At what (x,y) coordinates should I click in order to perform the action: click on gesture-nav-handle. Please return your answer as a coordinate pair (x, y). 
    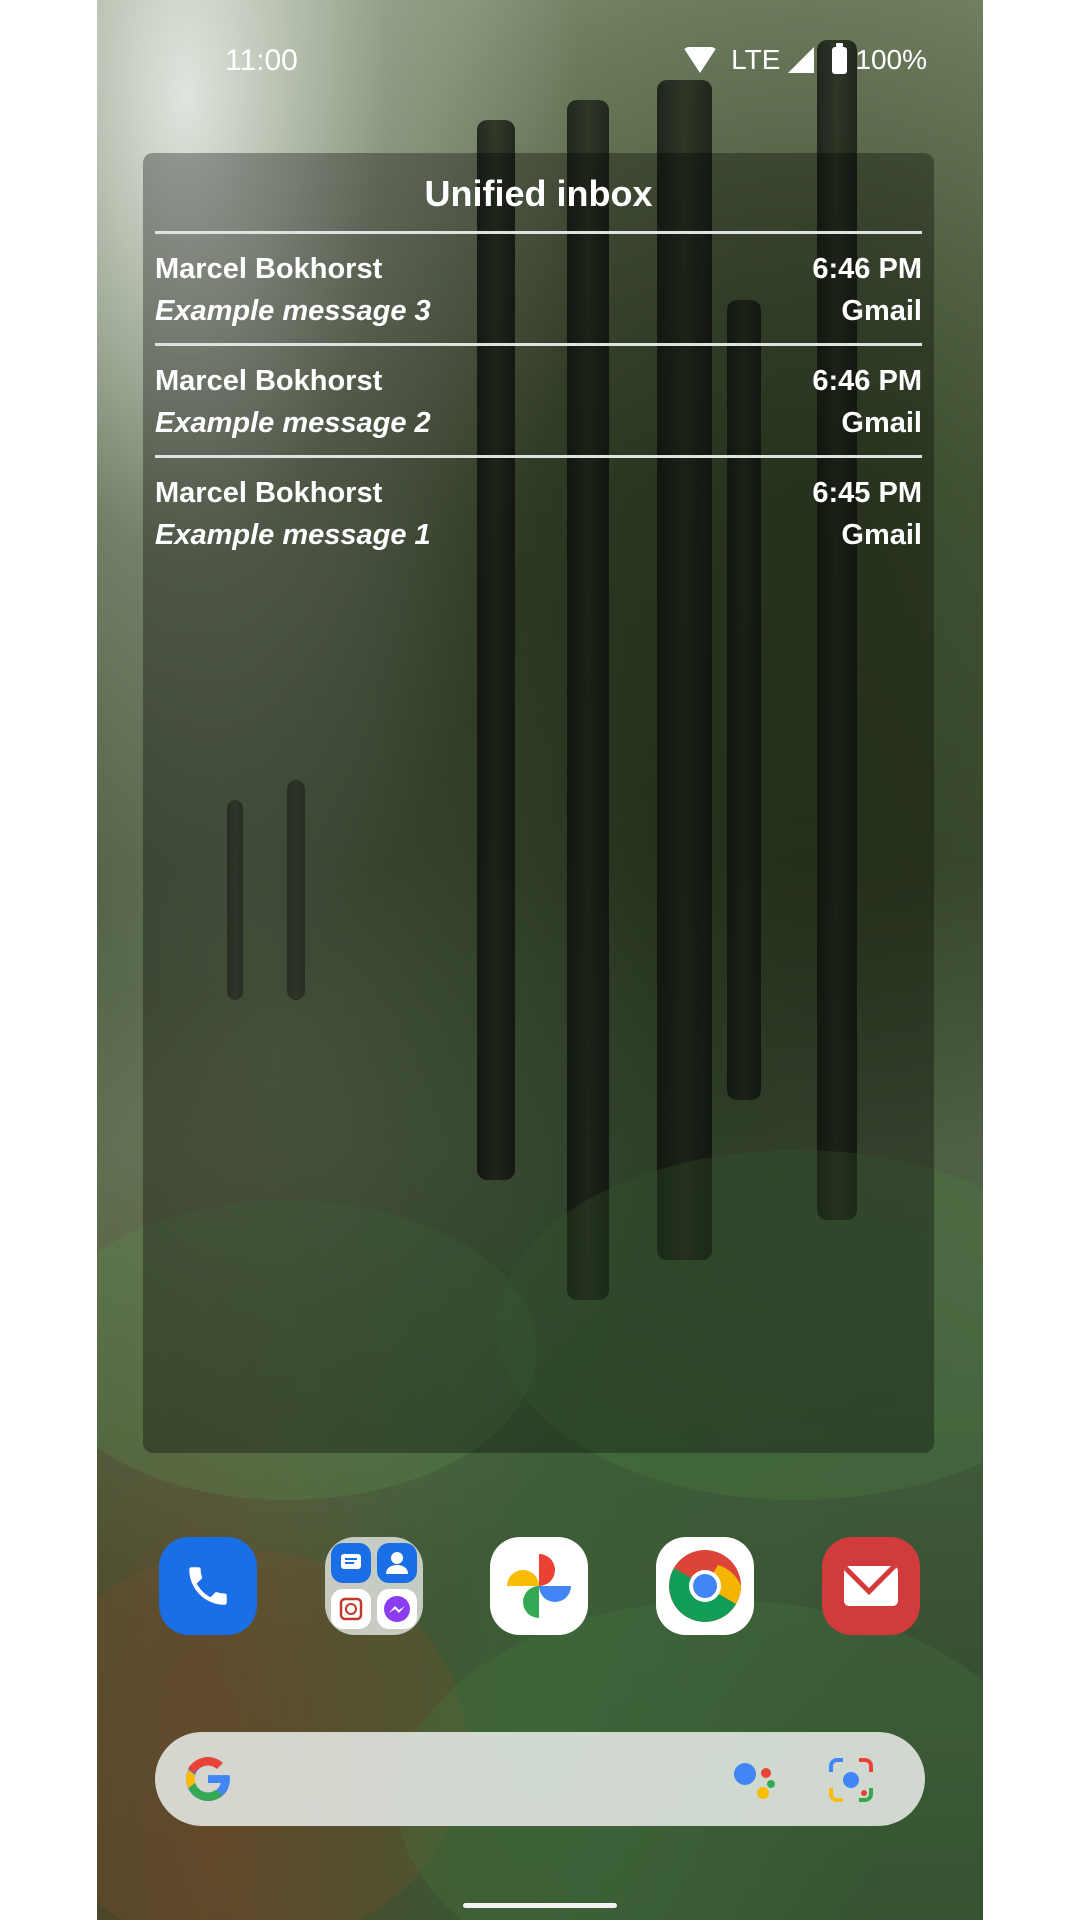
    Looking at the image, I should click on (540, 1905).